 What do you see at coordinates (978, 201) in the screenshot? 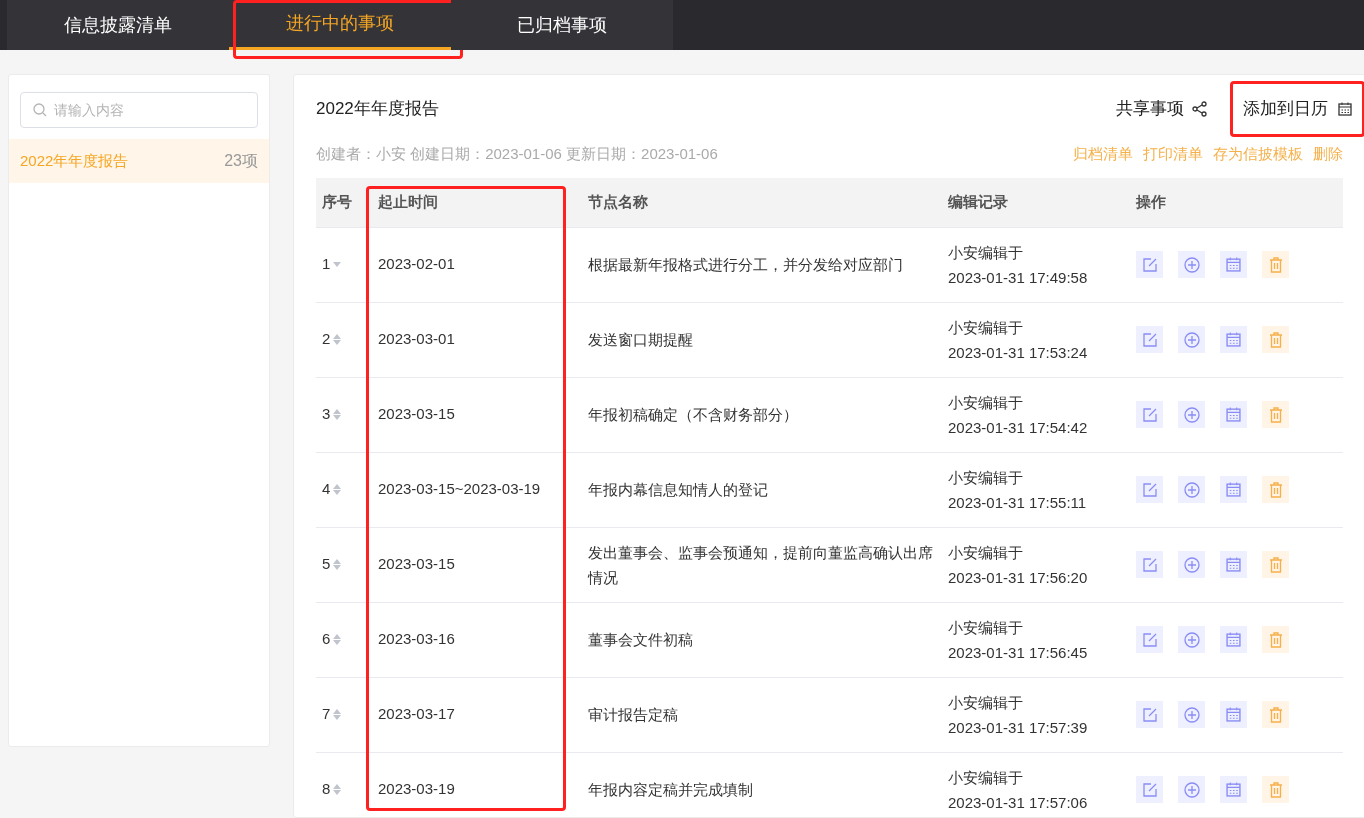
I see `column-header: 编辑记录` at bounding box center [978, 201].